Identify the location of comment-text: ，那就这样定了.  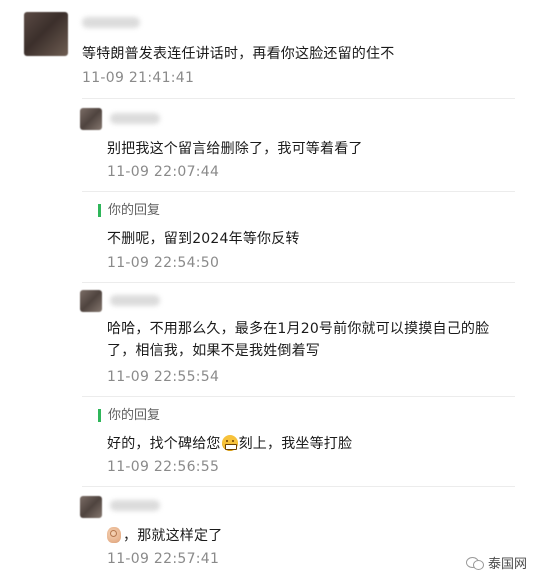
(164, 535).